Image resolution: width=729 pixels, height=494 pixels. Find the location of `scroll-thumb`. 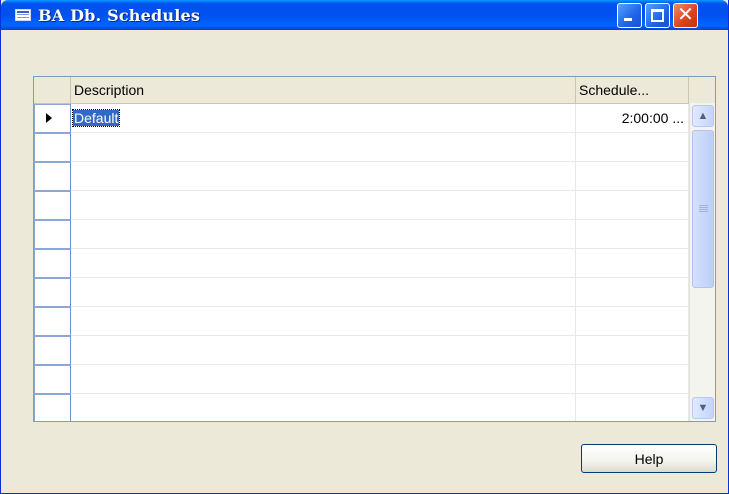

scroll-thumb is located at coordinates (703, 209).